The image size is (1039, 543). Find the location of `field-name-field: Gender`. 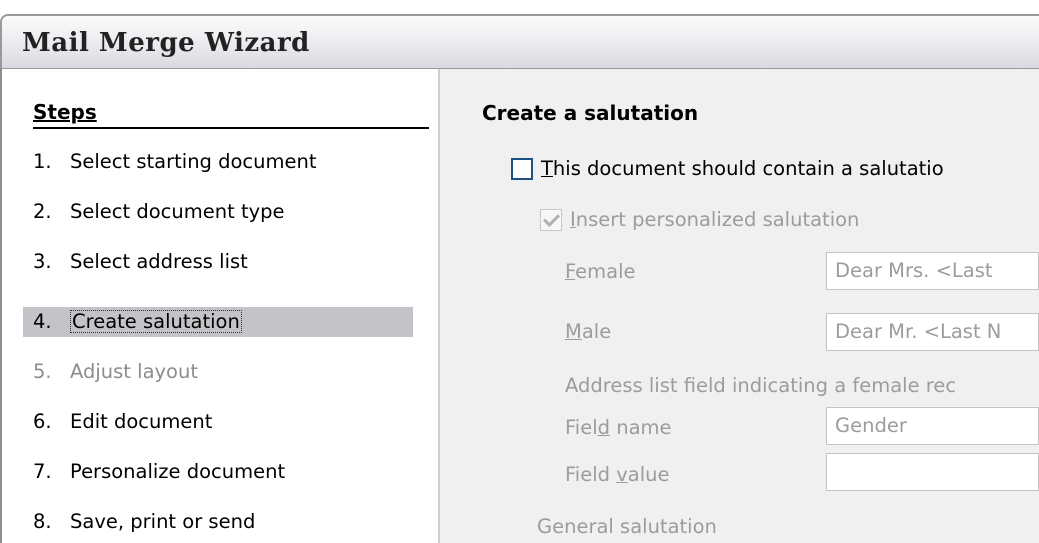

field-name-field: Gender is located at coordinates (932, 426).